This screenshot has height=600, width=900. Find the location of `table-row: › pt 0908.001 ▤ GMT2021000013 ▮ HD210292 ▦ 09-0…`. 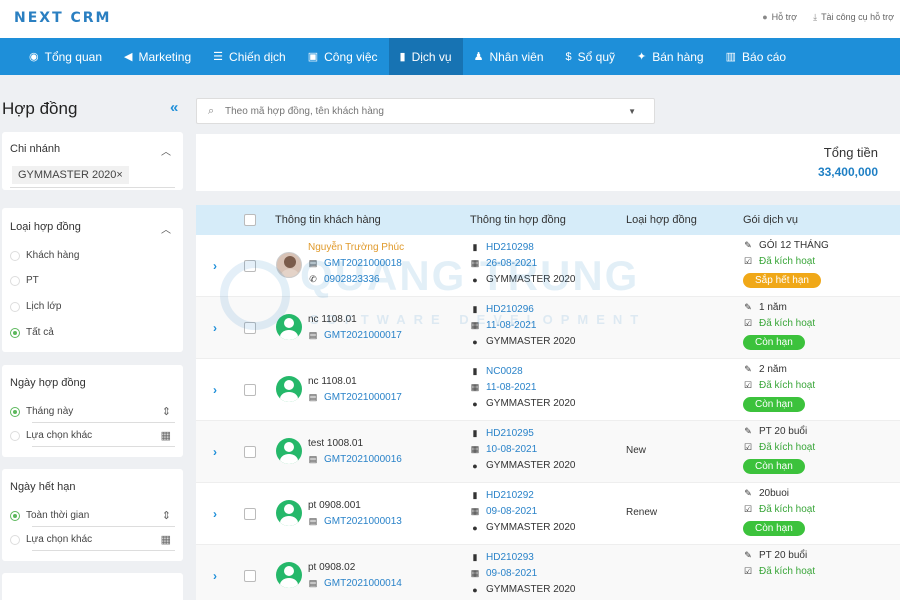

table-row: › pt 0908.001 ▤ GMT2021000013 ▮ HD210292 ▦ 09-0… is located at coordinates (548, 514).